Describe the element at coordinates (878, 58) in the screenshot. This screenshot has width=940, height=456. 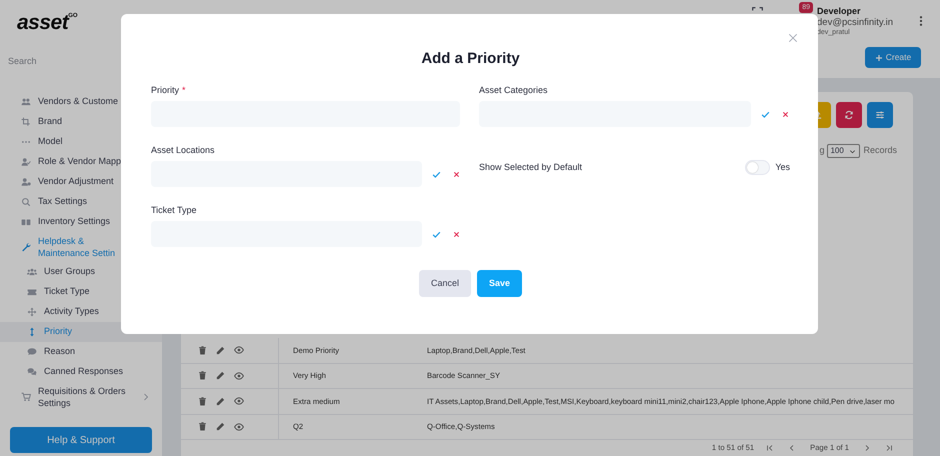
I see `plus-icon` at that location.